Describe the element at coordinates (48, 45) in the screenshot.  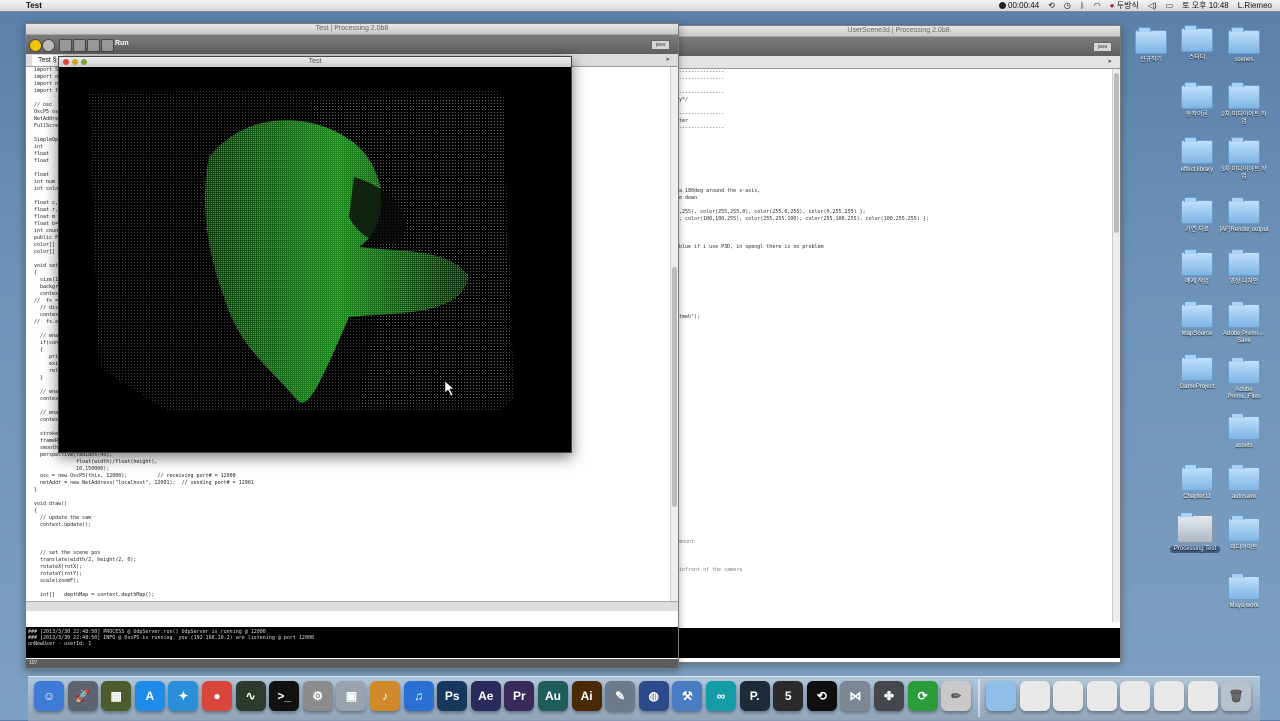
I see `stop-button` at that location.